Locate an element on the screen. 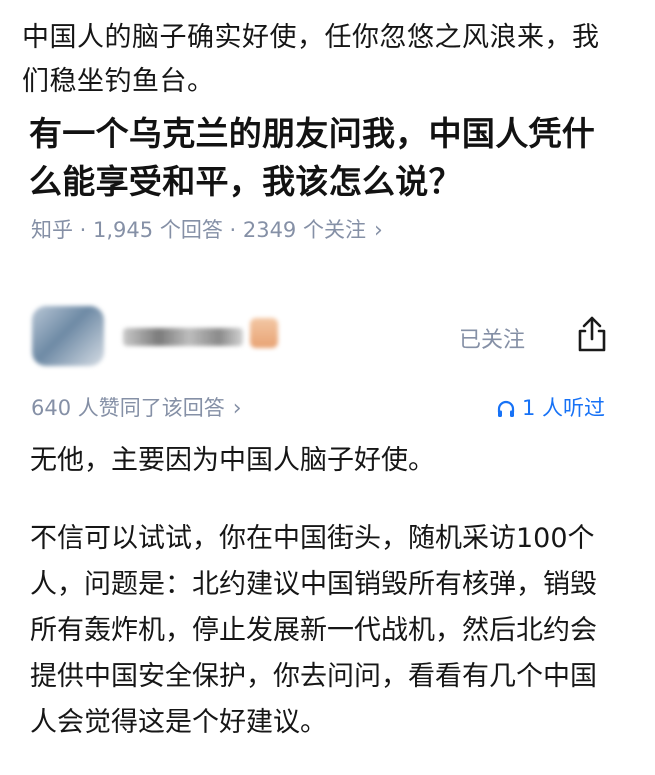  post-caption: 中国人的脑子确实好使，任你忽悠之风浪来，我们稳坐钓鱼台。 is located at coordinates (311, 59).